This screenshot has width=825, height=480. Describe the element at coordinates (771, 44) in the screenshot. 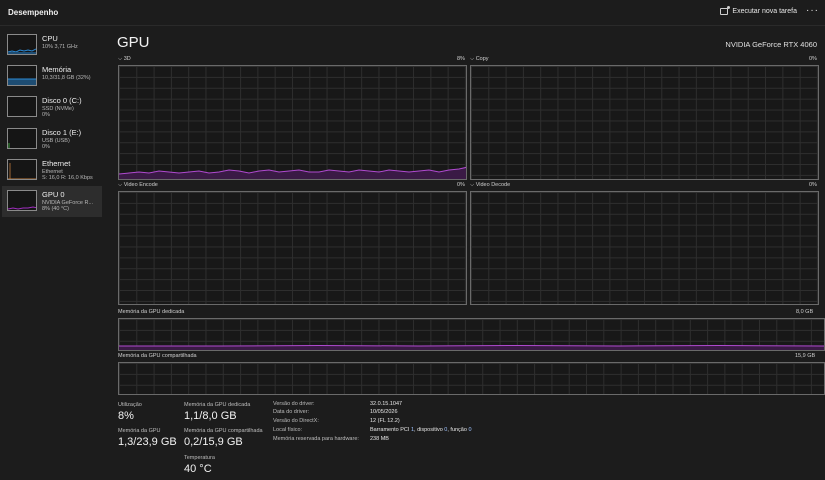

I see `gpu-model-name: NVIDIA GeForce RTX 4060` at that location.